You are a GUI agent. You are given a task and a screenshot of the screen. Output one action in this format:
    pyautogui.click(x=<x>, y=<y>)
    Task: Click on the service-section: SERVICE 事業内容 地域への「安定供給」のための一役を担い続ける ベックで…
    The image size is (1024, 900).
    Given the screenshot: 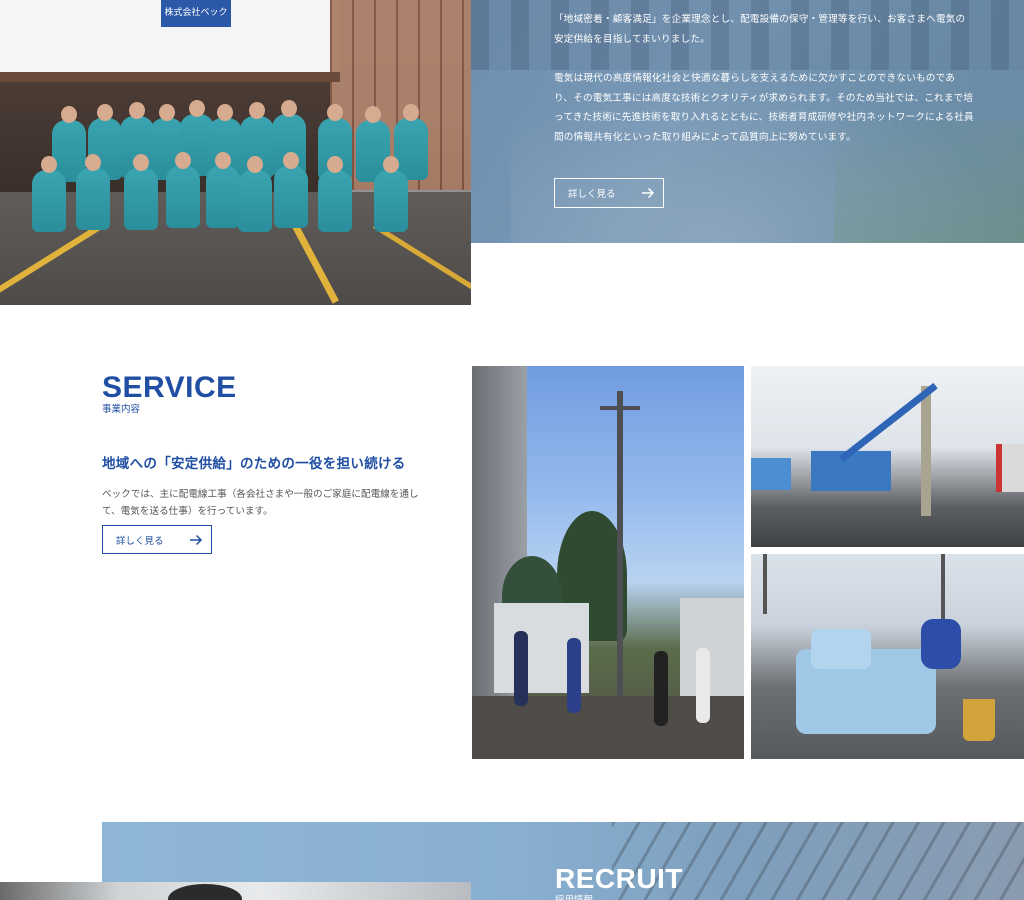 What is the action you would take?
    pyautogui.click(x=272, y=446)
    